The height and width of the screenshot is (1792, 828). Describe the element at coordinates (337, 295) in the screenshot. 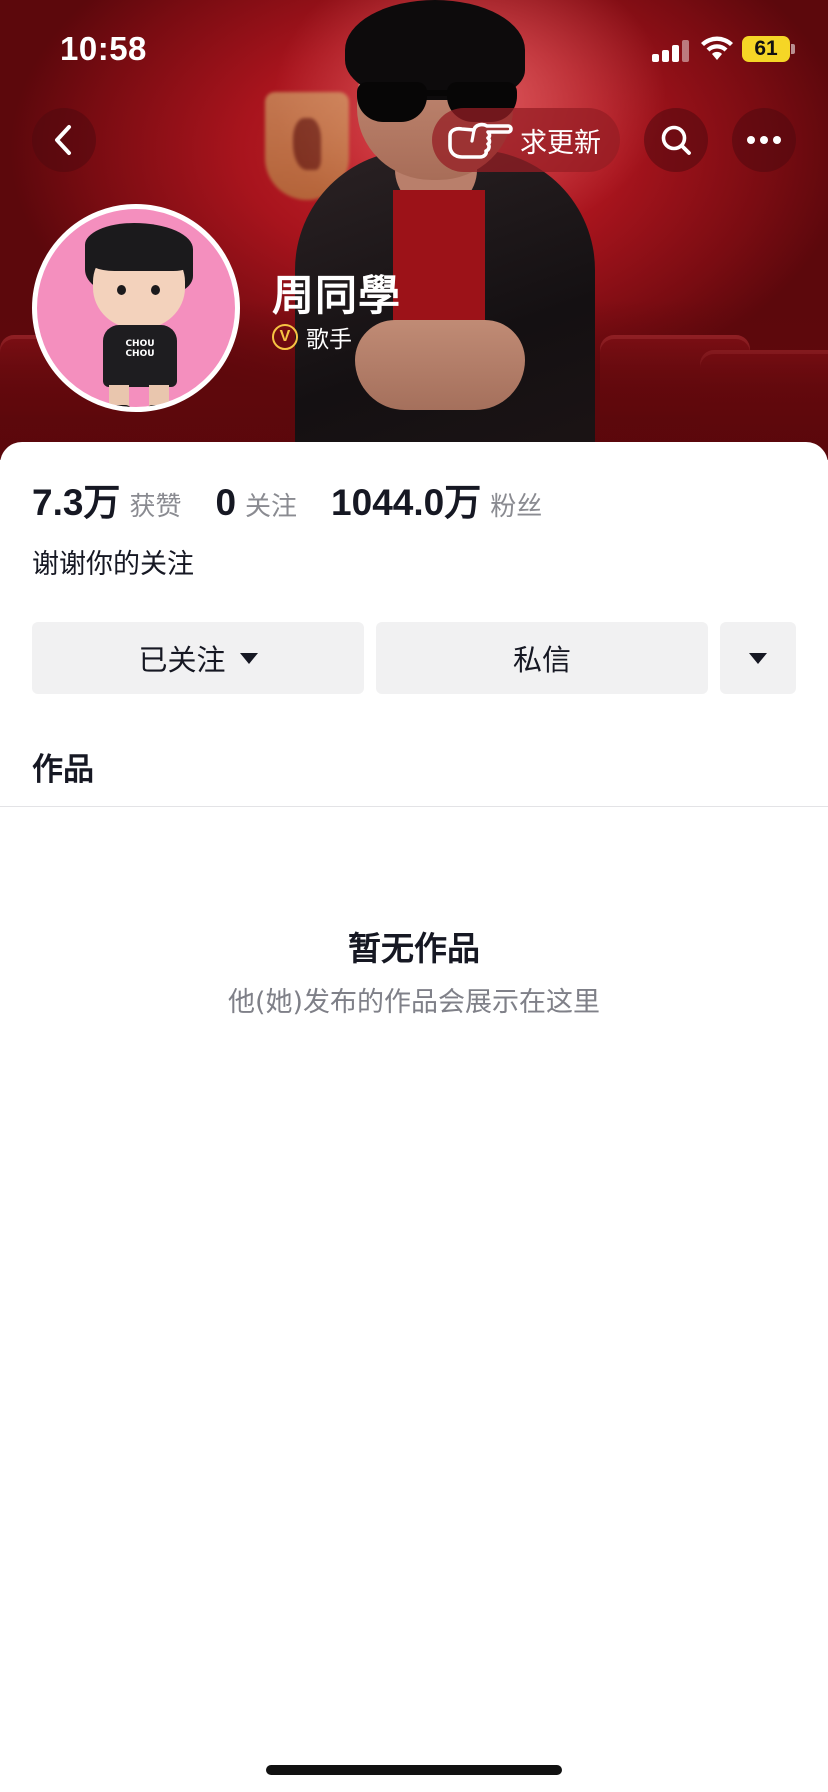

I see `profile-name: 周同學` at that location.